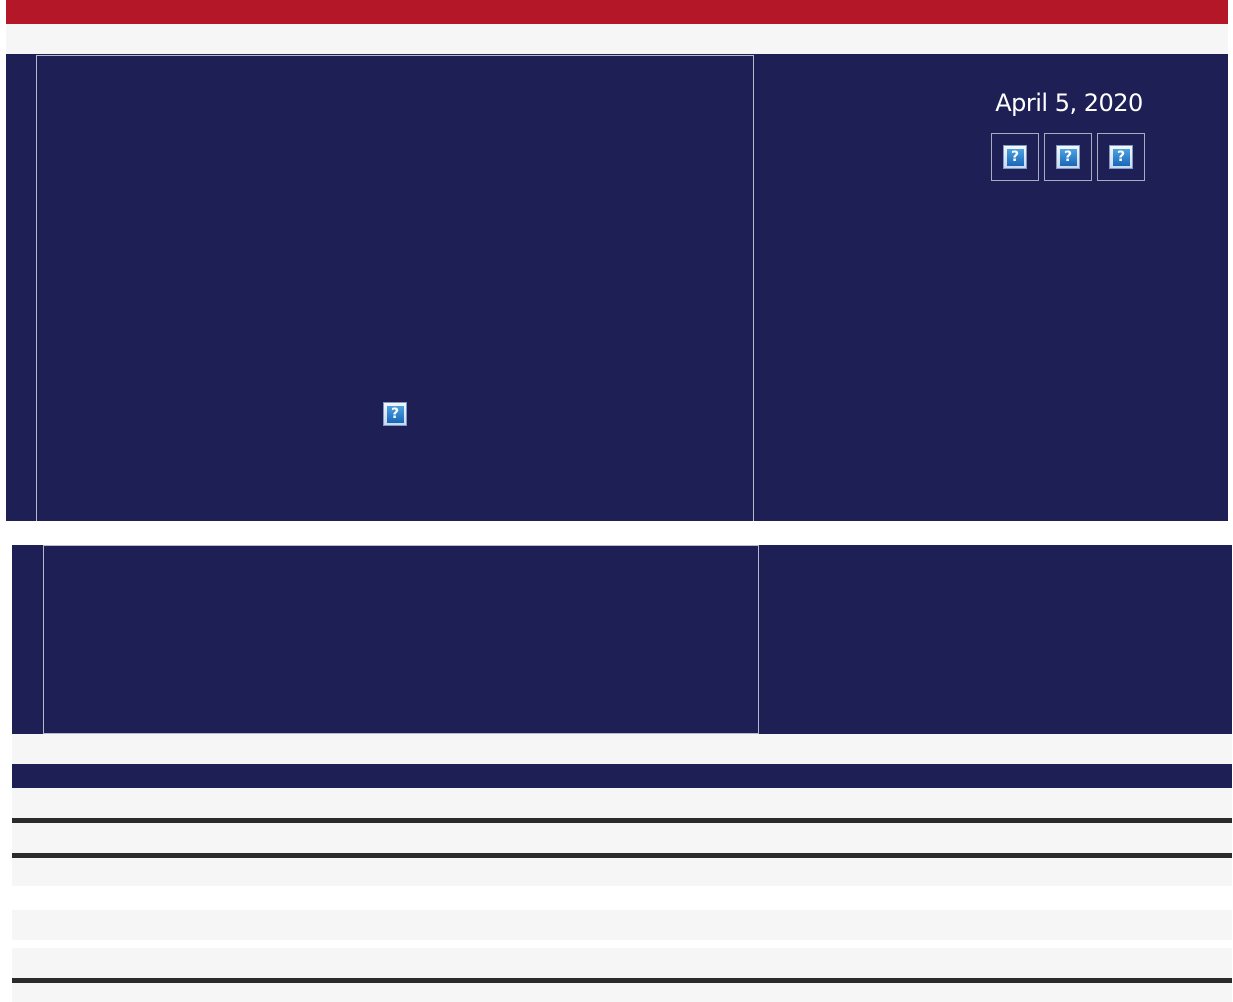 The width and height of the screenshot is (1233, 1002). I want to click on spacer-band, so click(622, 749).